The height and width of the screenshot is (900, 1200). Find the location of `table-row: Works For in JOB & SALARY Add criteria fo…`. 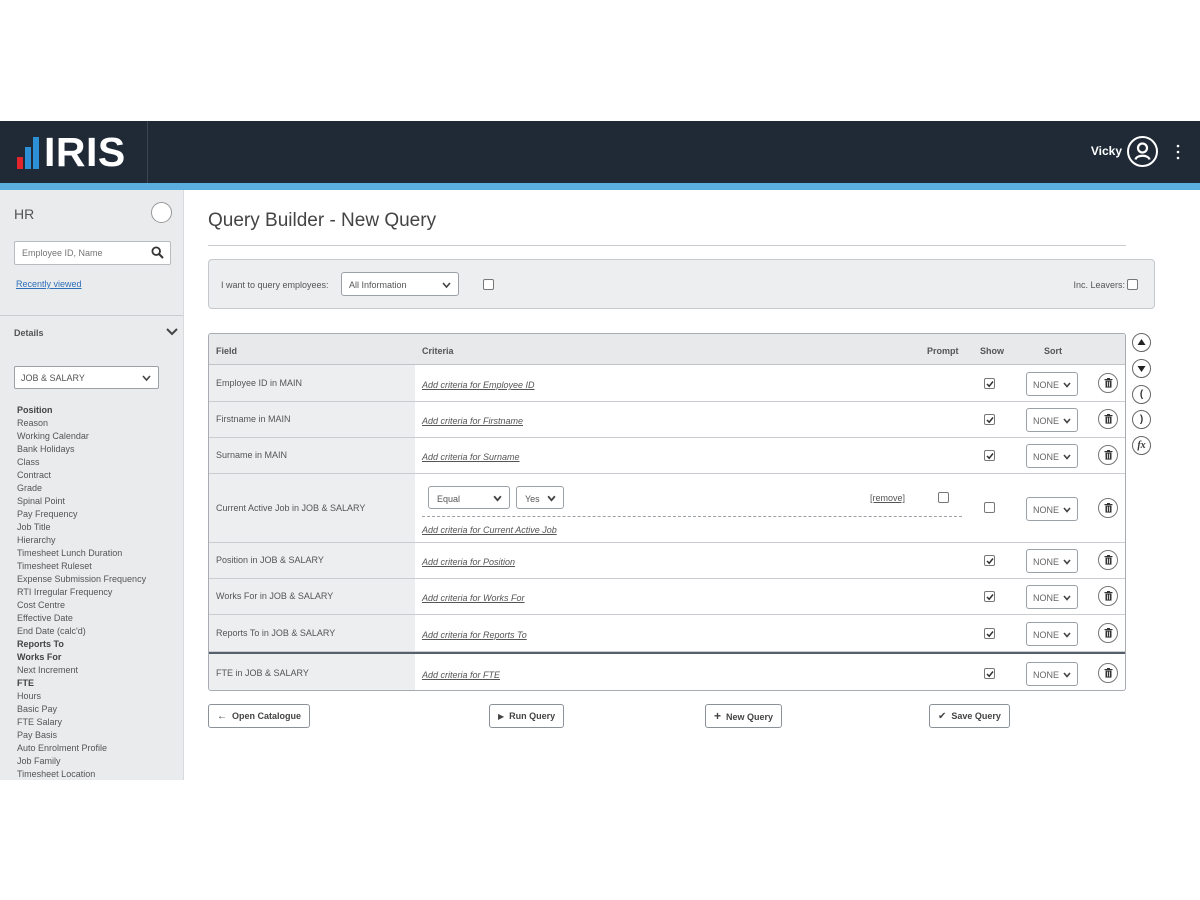

table-row: Works For in JOB & SALARY Add criteria fo… is located at coordinates (667, 597).